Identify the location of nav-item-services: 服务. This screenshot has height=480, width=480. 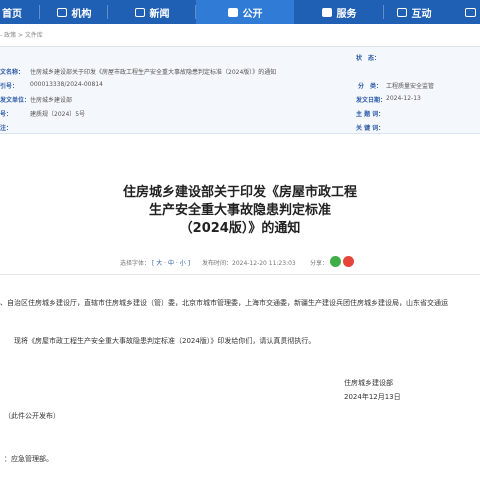
(339, 12).